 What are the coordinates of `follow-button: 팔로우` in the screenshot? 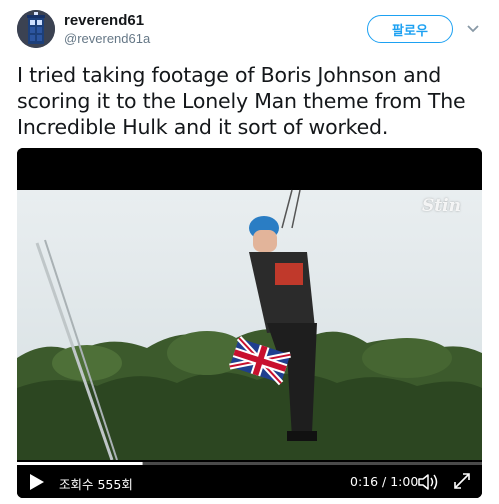 It's located at (410, 29).